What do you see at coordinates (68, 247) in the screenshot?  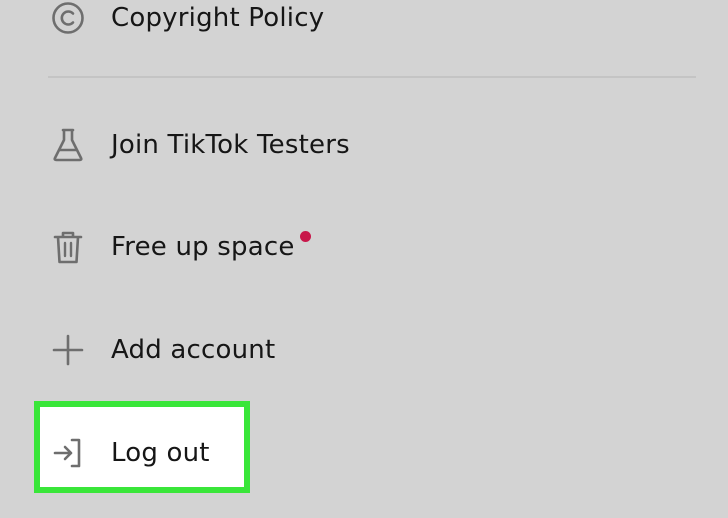 I see `trash-icon` at bounding box center [68, 247].